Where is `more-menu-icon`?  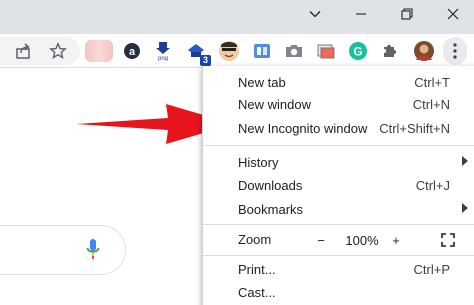
more-menu-icon is located at coordinates (455, 51).